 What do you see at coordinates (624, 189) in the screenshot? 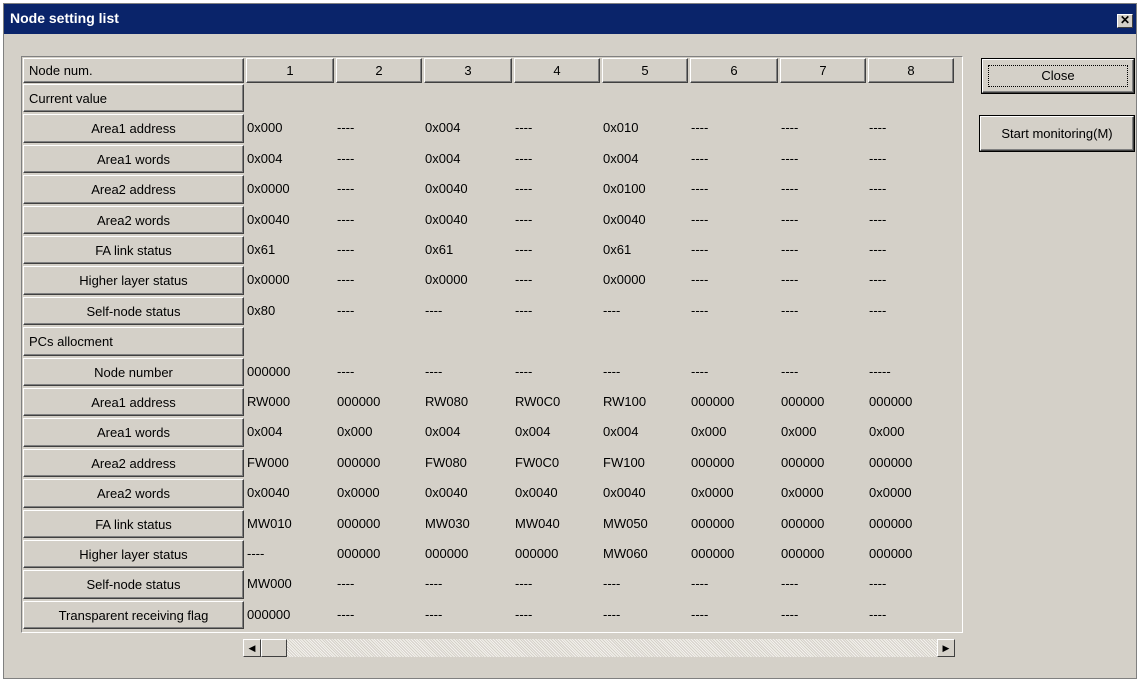
I see `table-cell: 0x0100` at bounding box center [624, 189].